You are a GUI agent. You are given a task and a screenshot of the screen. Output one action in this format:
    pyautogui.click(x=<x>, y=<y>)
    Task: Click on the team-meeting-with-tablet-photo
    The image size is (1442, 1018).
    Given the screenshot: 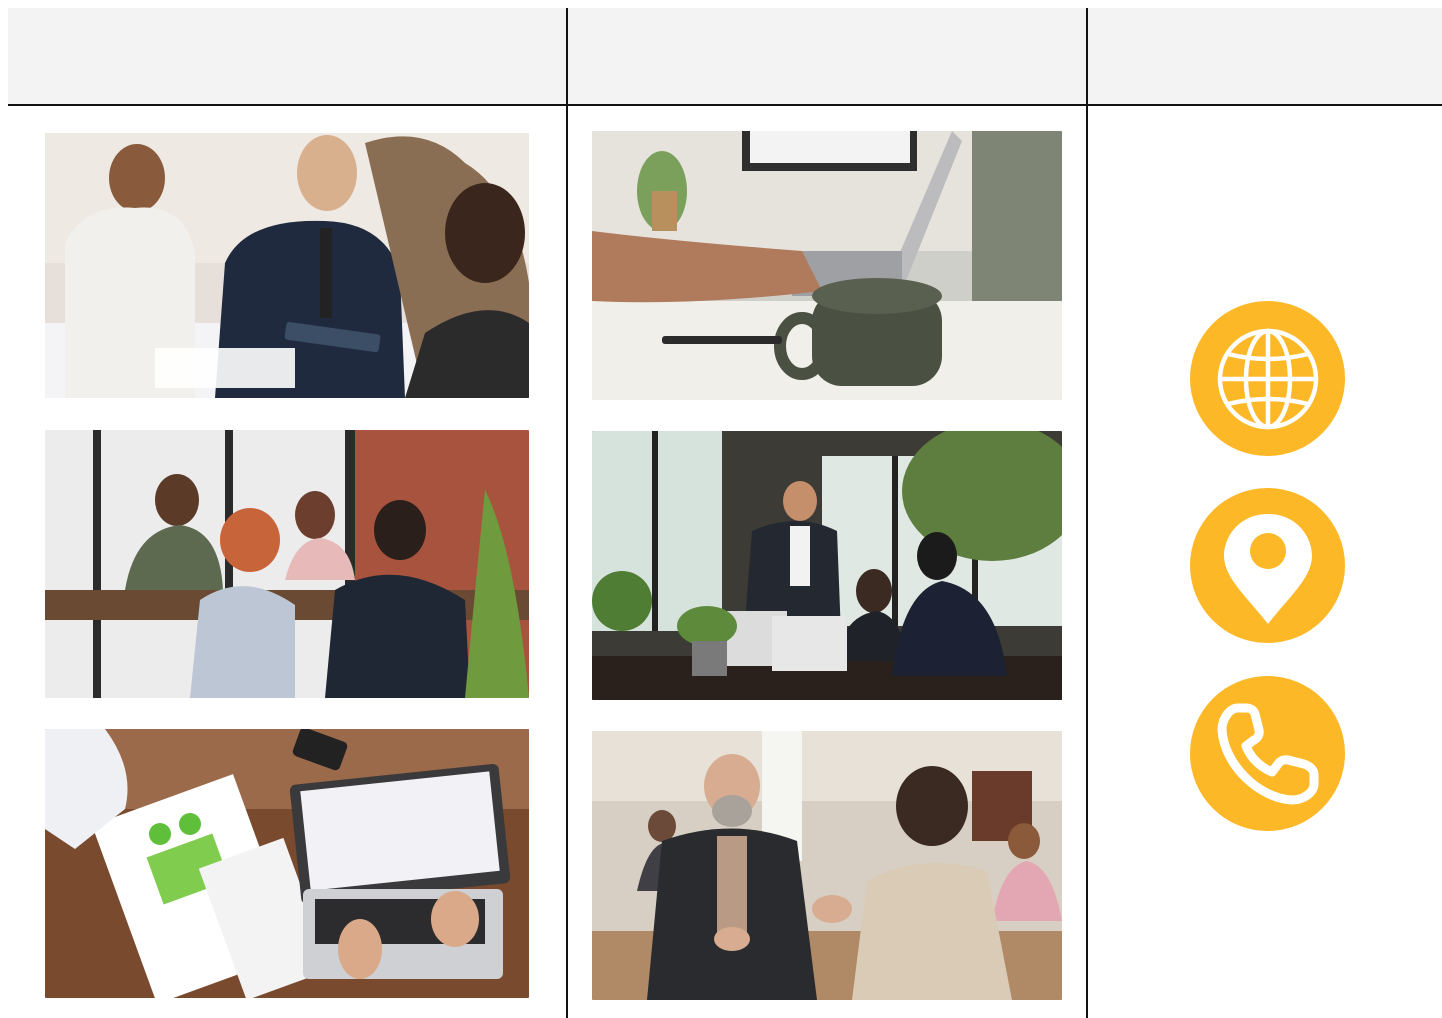 What is the action you would take?
    pyautogui.click(x=287, y=265)
    